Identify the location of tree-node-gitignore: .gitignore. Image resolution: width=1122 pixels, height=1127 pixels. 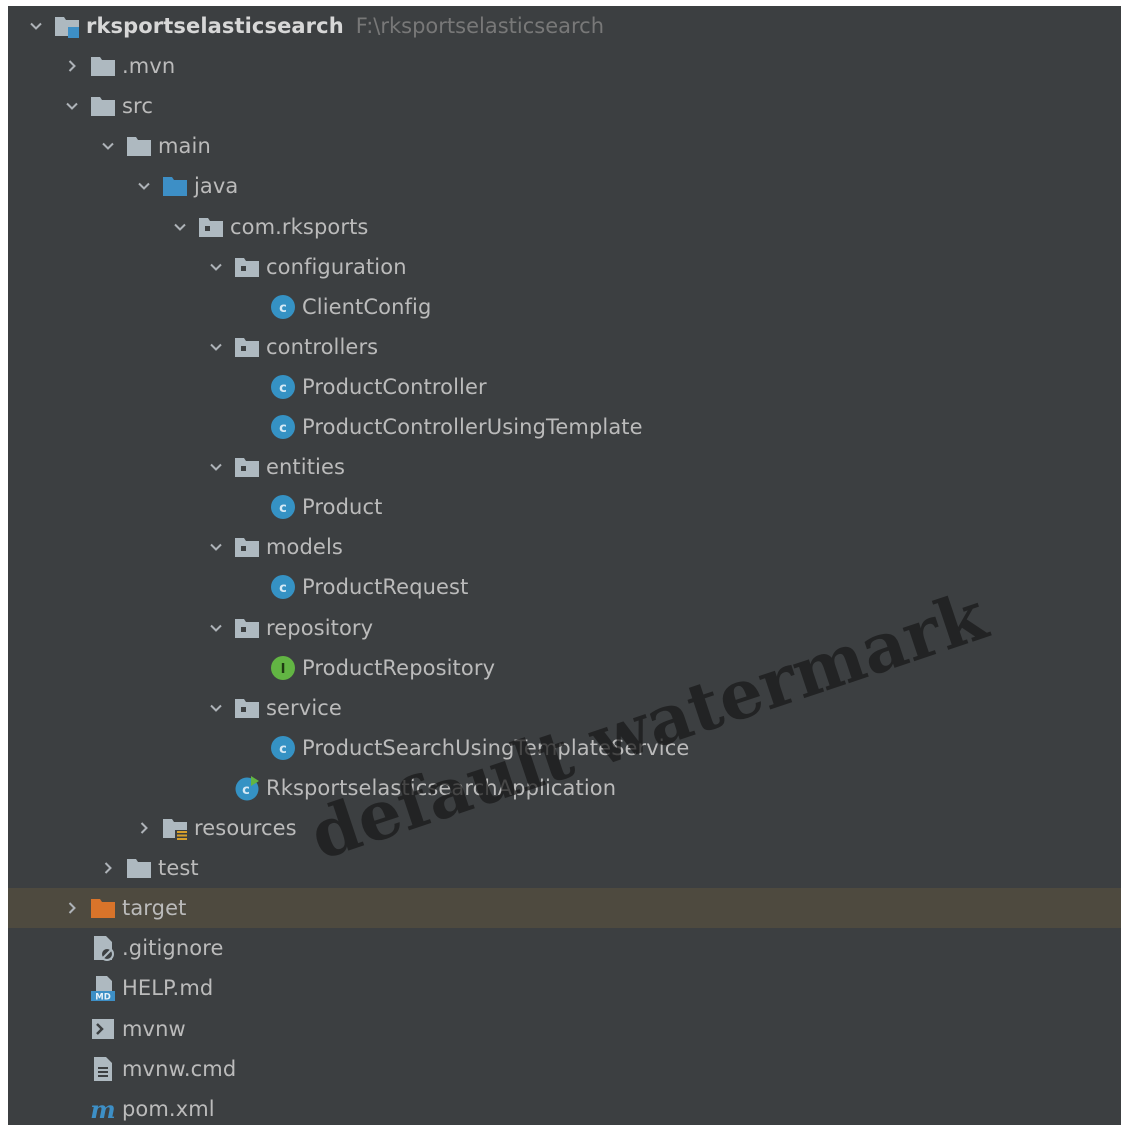
(564, 948).